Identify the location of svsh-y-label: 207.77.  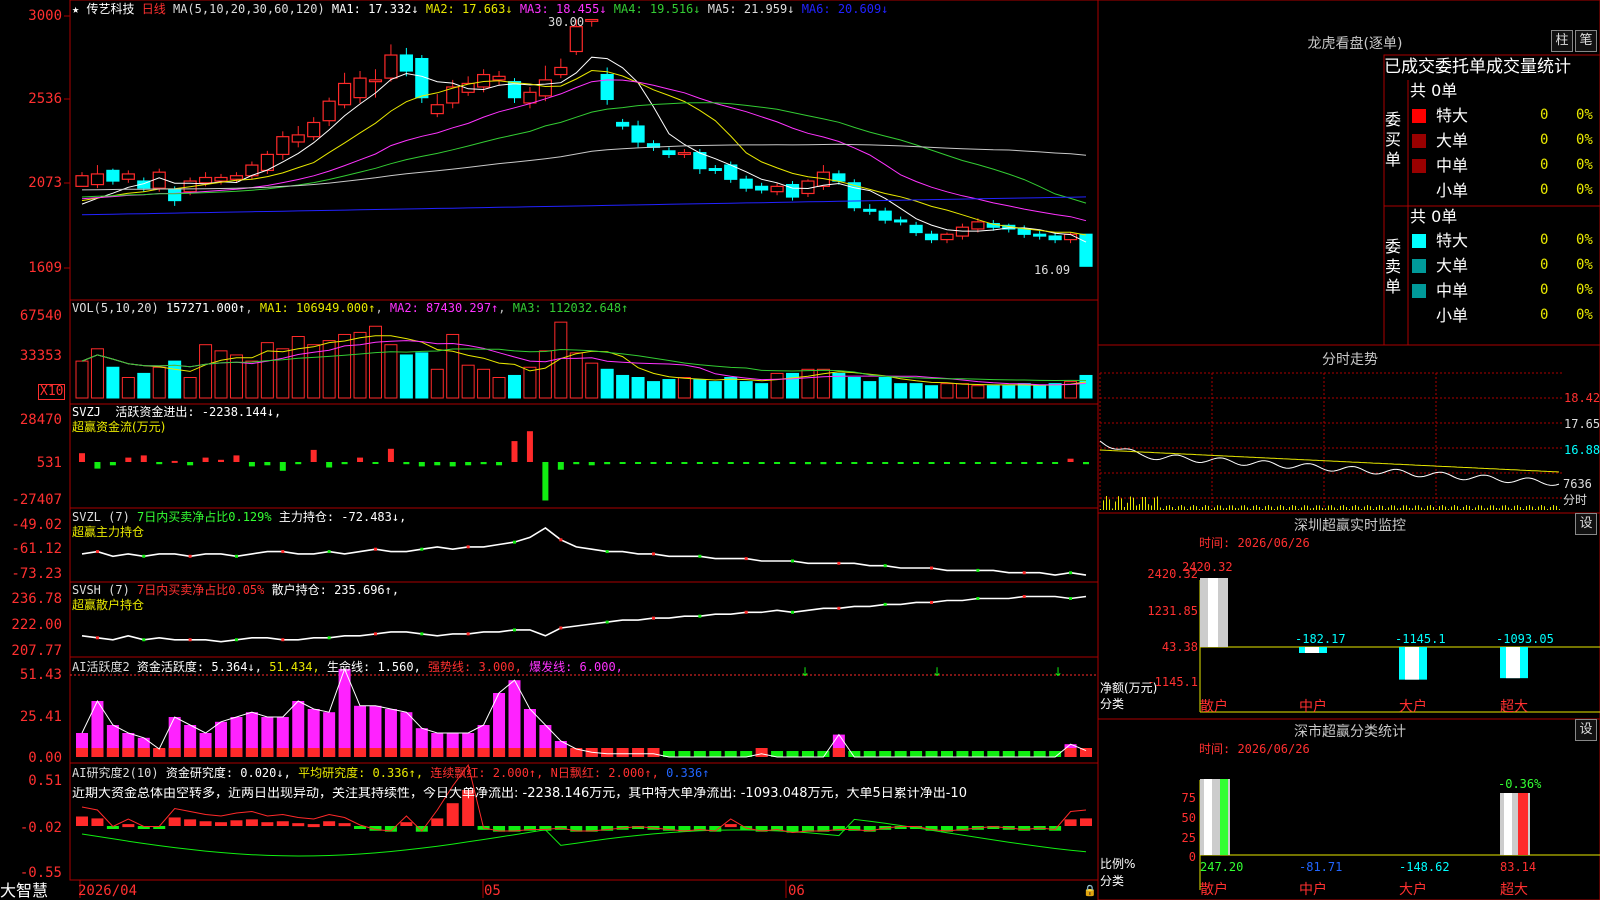
(36, 651).